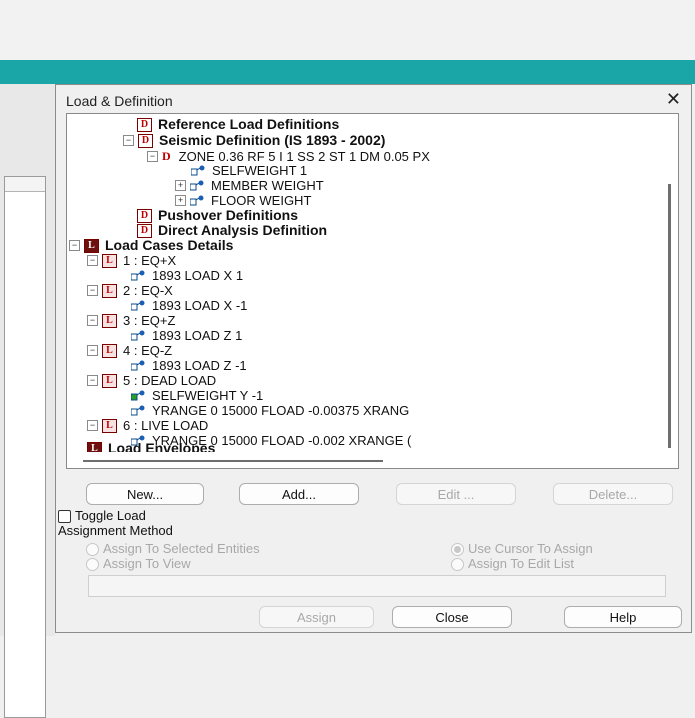  What do you see at coordinates (187, 275) in the screenshot?
I see `tree-item-load-1-entry: 1893 LOAD X 1` at bounding box center [187, 275].